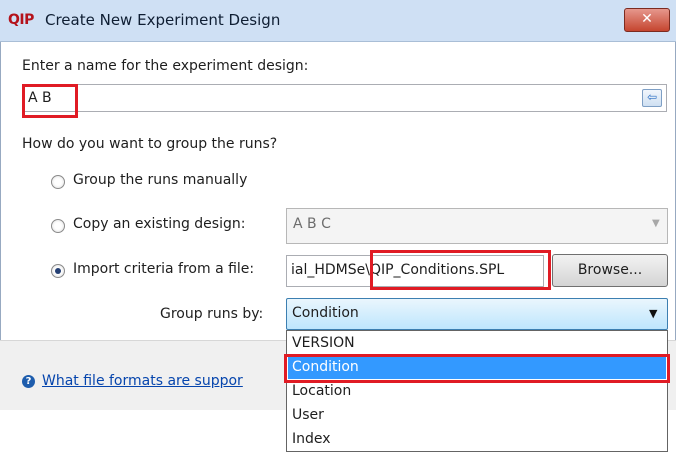 Image resolution: width=676 pixels, height=457 pixels. What do you see at coordinates (58, 226) in the screenshot?
I see `radio-copy-design` at bounding box center [58, 226].